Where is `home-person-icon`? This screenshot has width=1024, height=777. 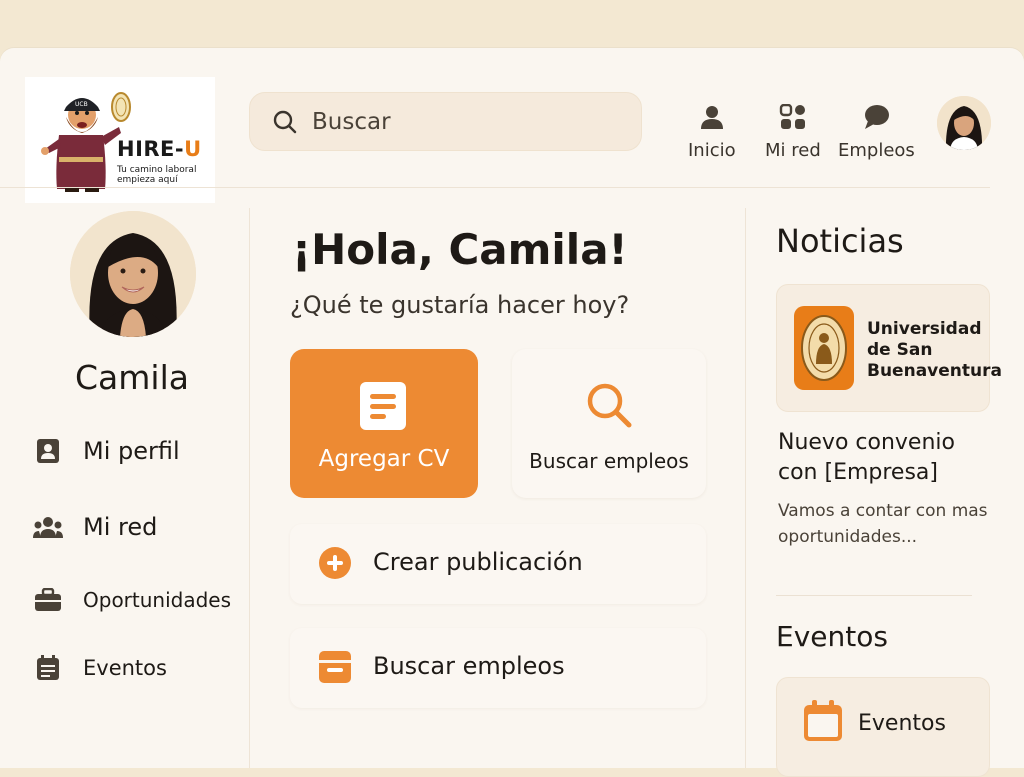
home-person-icon is located at coordinates (712, 119).